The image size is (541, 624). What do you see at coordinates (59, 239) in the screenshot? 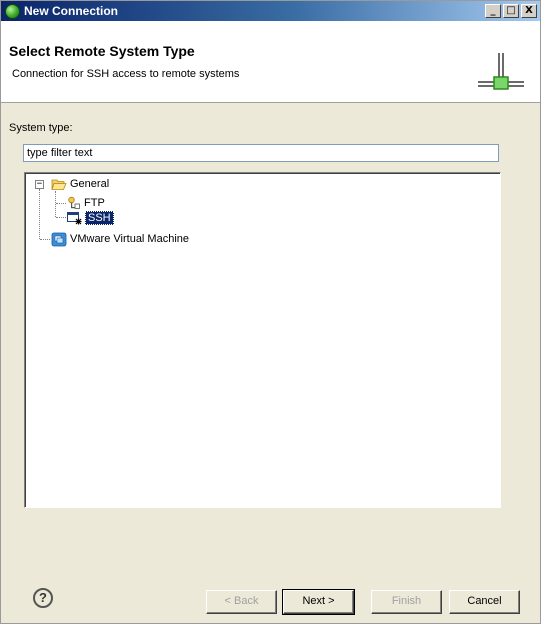
I see `vmware-vm-icon` at bounding box center [59, 239].